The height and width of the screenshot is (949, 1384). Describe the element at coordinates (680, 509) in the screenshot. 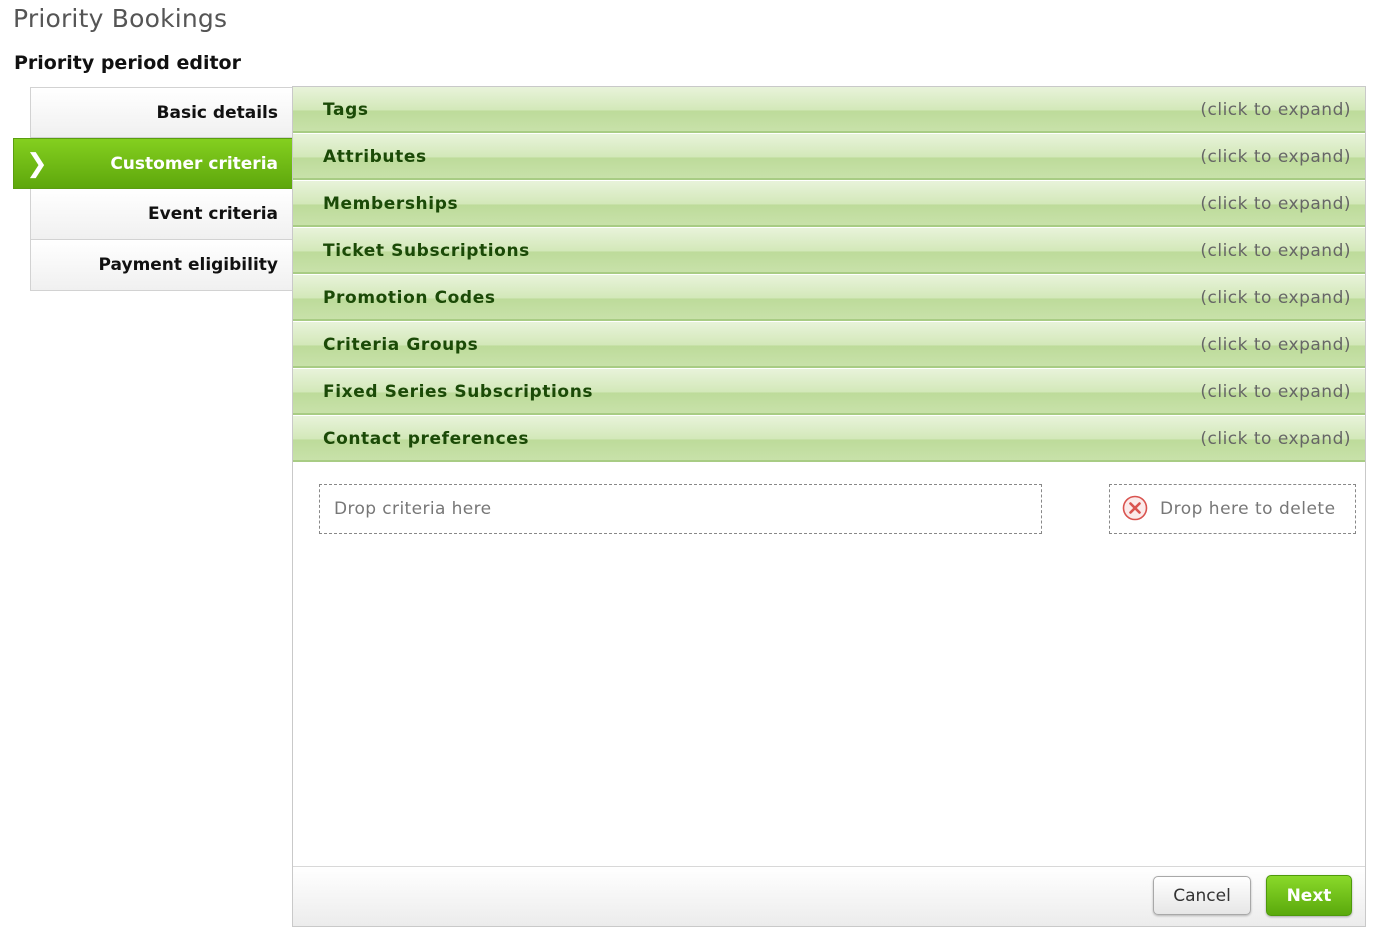

I see `drop-criteria-zone: Drop criteria here` at that location.